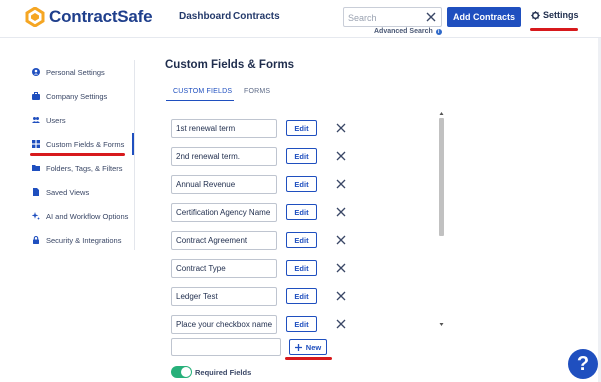  I want to click on info-icon: i, so click(438, 31).